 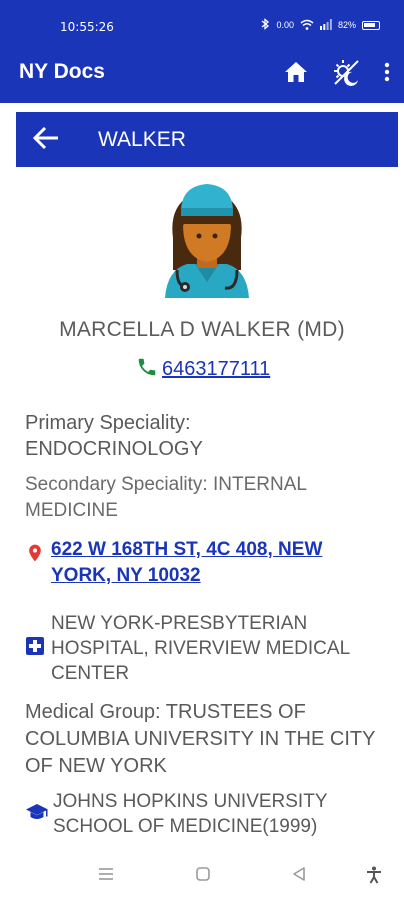 I want to click on bluetooth-icon, so click(x=265, y=25).